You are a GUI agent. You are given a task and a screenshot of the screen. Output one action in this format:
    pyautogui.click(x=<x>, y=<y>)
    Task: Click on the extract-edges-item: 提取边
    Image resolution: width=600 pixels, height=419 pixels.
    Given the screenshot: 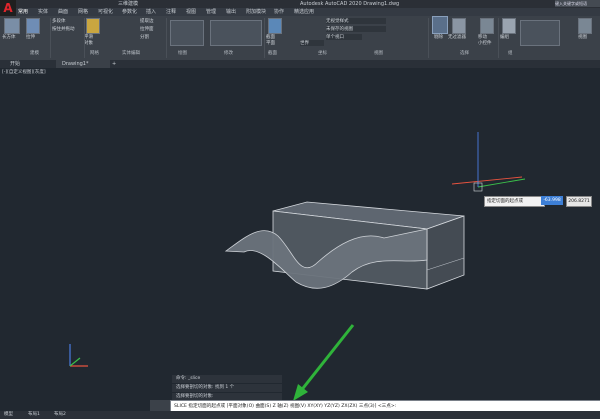 What is the action you would take?
    pyautogui.click(x=147, y=21)
    